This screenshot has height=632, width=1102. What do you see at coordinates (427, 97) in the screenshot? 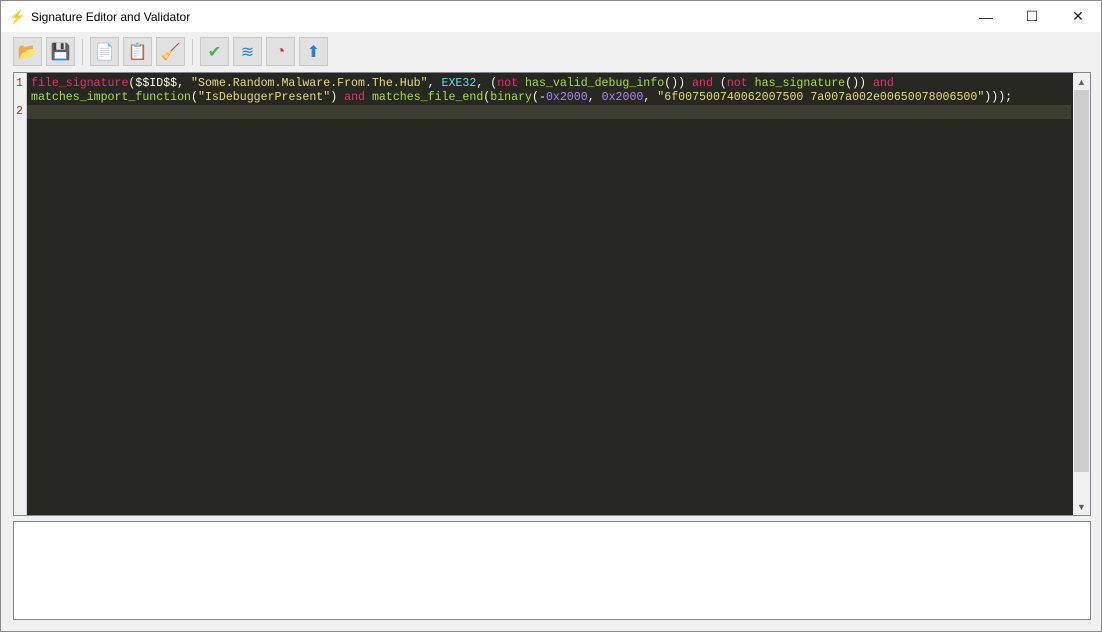
I see `code-token: matches_file_end` at bounding box center [427, 97].